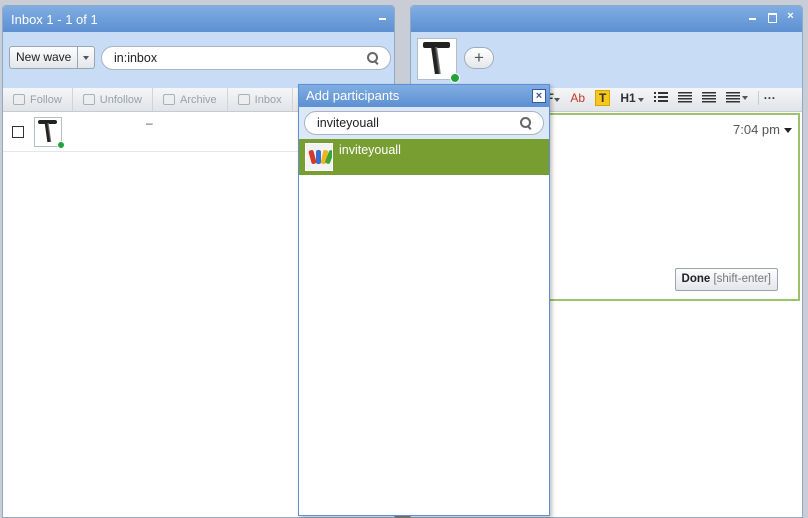 This screenshot has width=808, height=518. Describe the element at coordinates (353, 95) in the screenshot. I see `add-participants-title: Add participants` at that location.